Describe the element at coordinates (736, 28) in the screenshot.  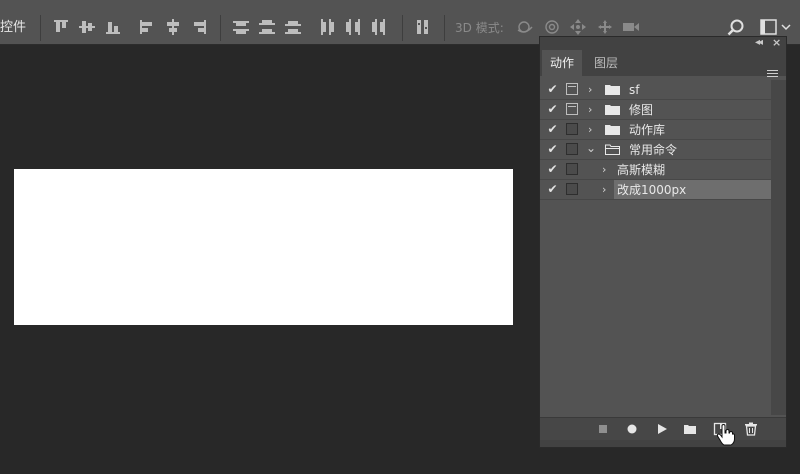
I see `search-icon` at that location.